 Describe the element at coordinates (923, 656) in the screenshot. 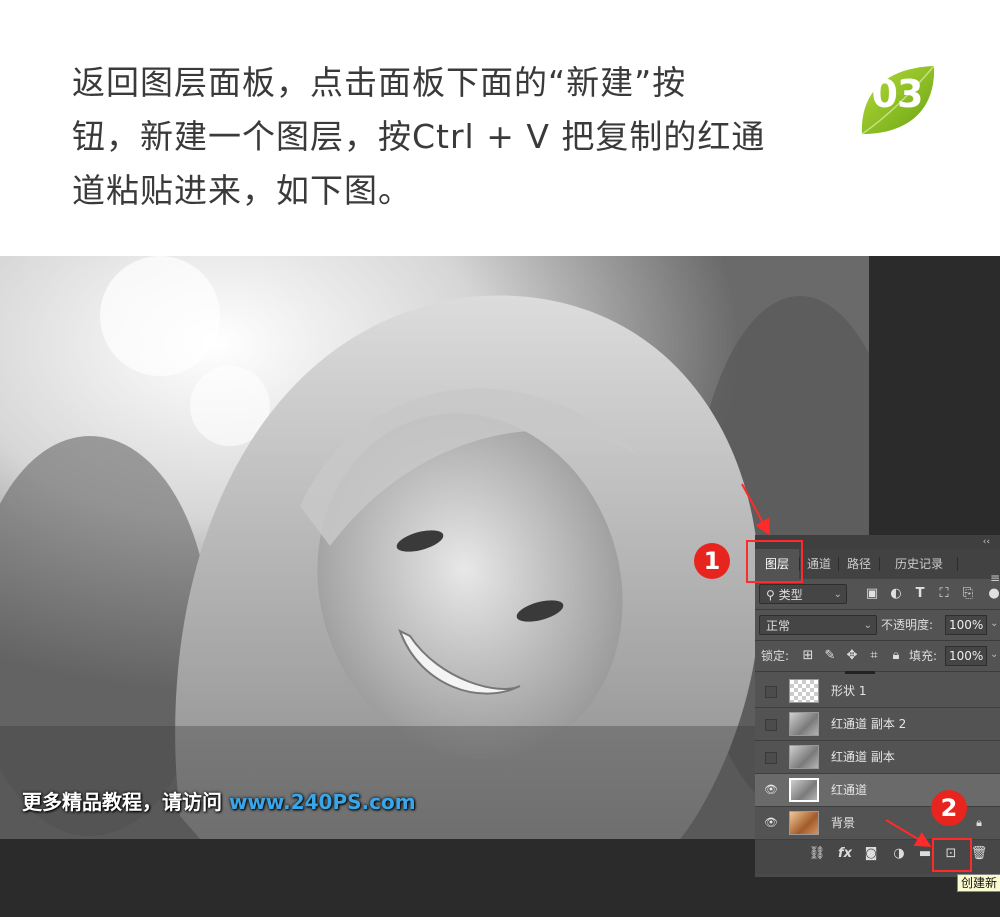

I see `fill-label: 填充:` at that location.